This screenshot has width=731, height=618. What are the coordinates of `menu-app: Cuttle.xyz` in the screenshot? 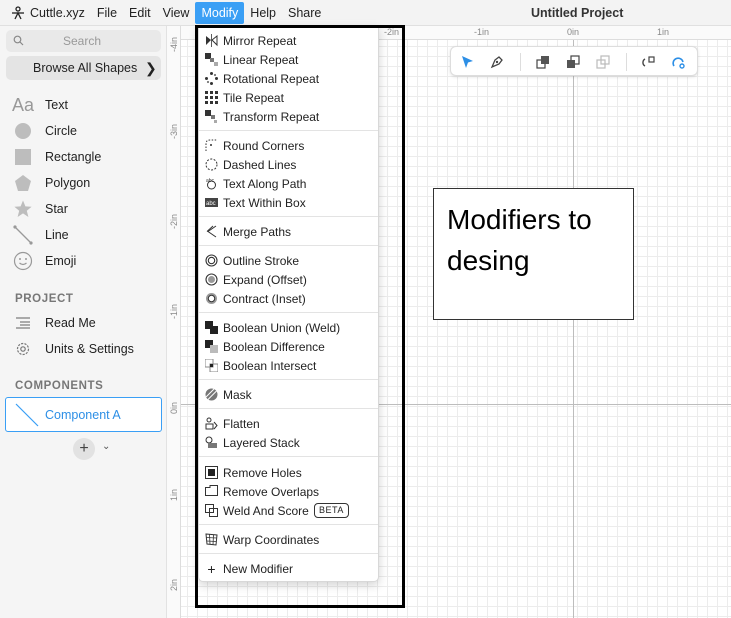 It's located at (60, 13).